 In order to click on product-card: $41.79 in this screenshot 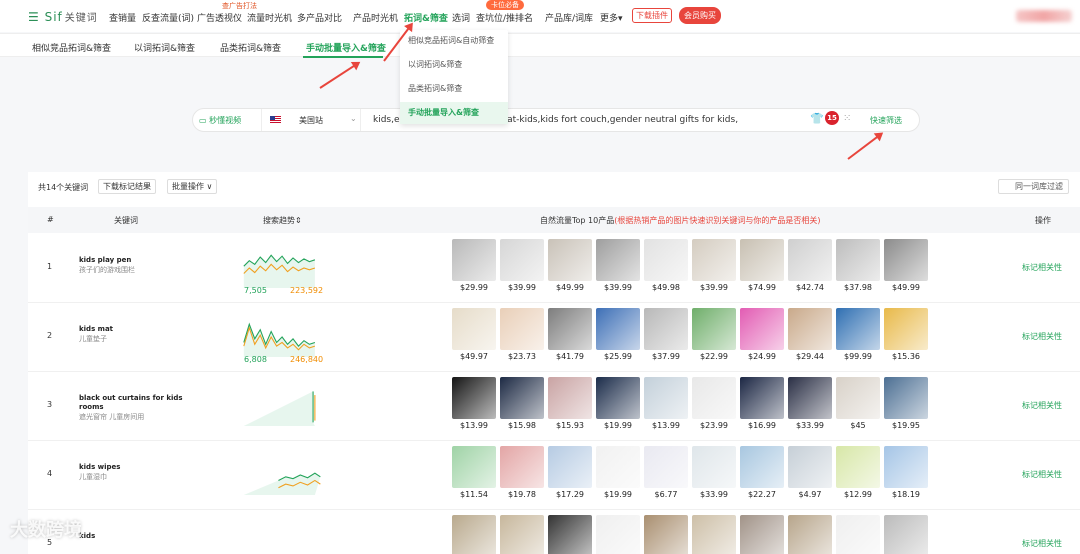, I will do `click(570, 334)`.